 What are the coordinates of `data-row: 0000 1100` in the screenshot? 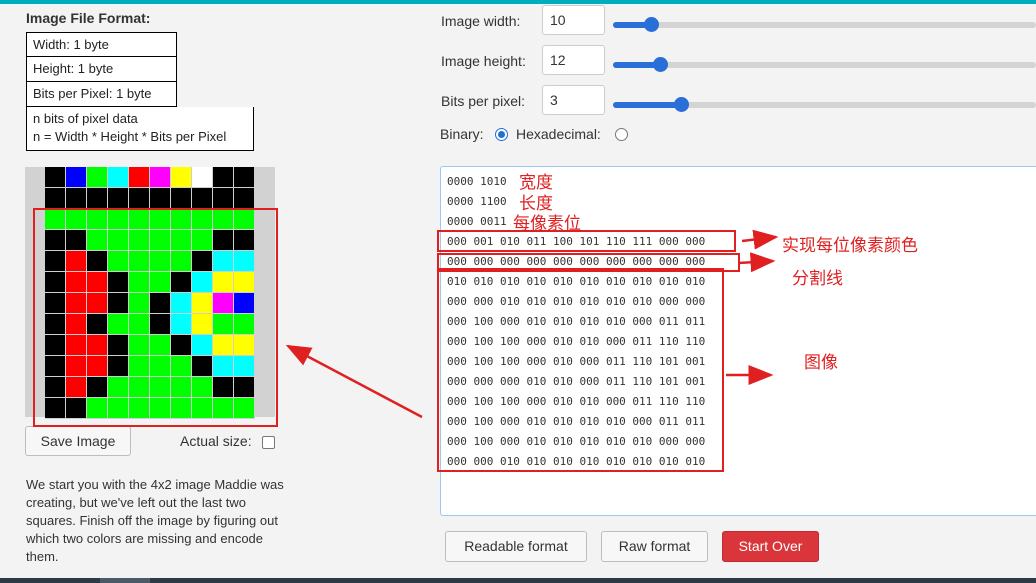 It's located at (477, 201).